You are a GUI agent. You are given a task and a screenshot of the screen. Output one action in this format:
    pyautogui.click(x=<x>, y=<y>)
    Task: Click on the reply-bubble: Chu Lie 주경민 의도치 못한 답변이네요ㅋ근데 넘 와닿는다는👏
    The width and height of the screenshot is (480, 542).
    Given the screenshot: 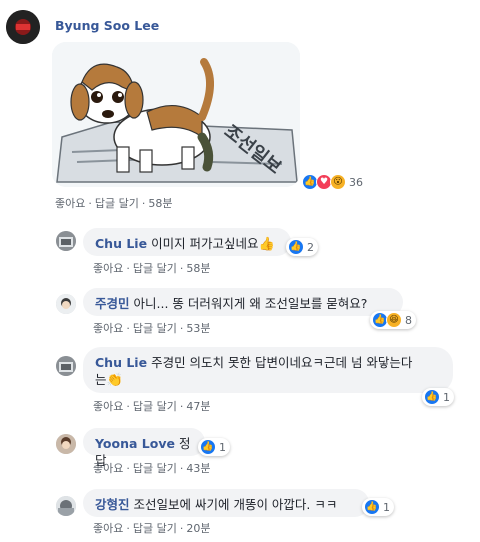 What is the action you would take?
    pyautogui.click(x=268, y=370)
    